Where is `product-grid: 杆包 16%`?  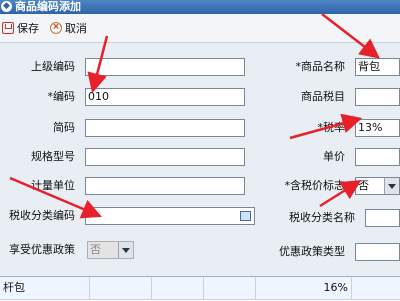 product-grid: 杆包 16% is located at coordinates (200, 288).